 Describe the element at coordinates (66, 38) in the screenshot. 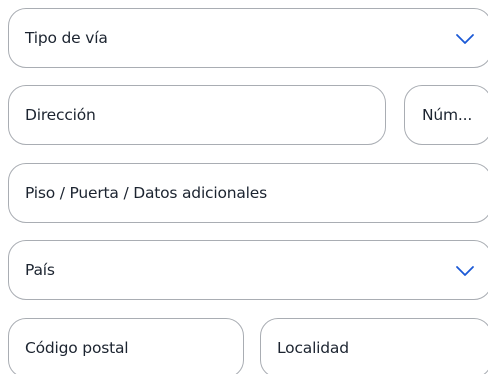

I see `street-type-label: Tipo de vía` at that location.